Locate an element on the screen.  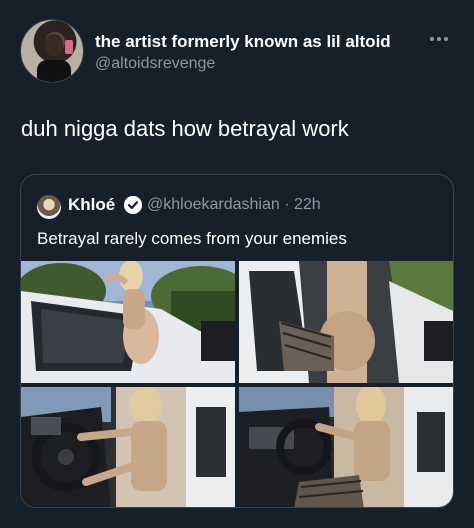
author-avatar is located at coordinates (52, 51).